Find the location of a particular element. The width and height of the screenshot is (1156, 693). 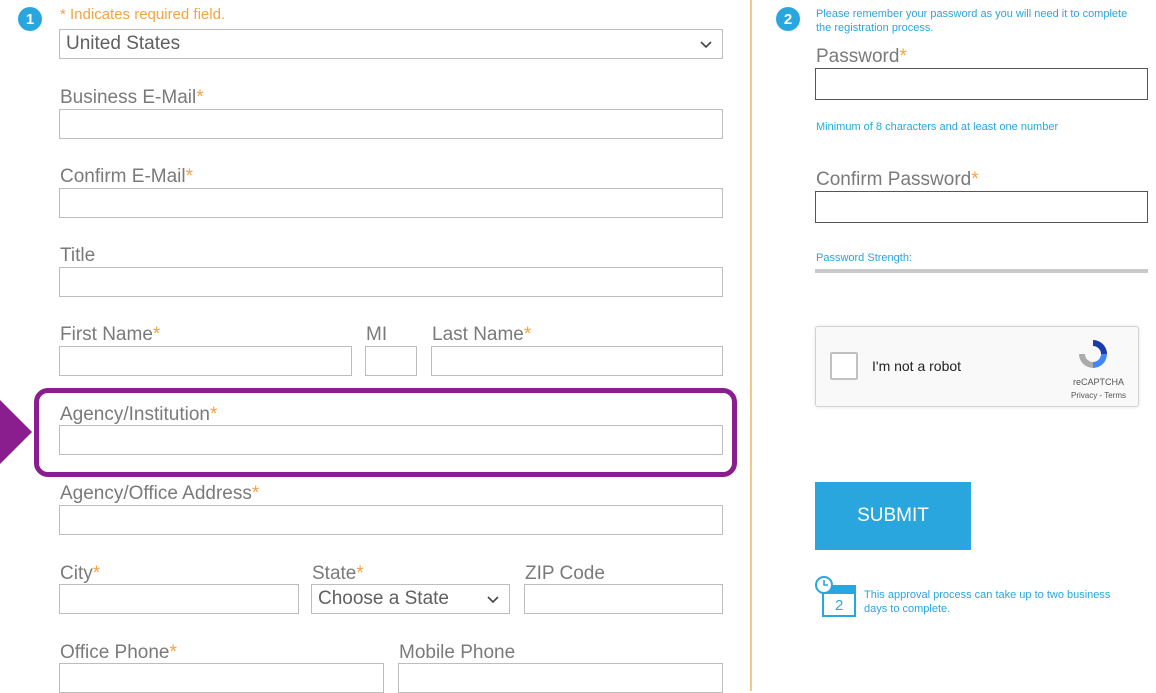

last-name-input is located at coordinates (577, 361).